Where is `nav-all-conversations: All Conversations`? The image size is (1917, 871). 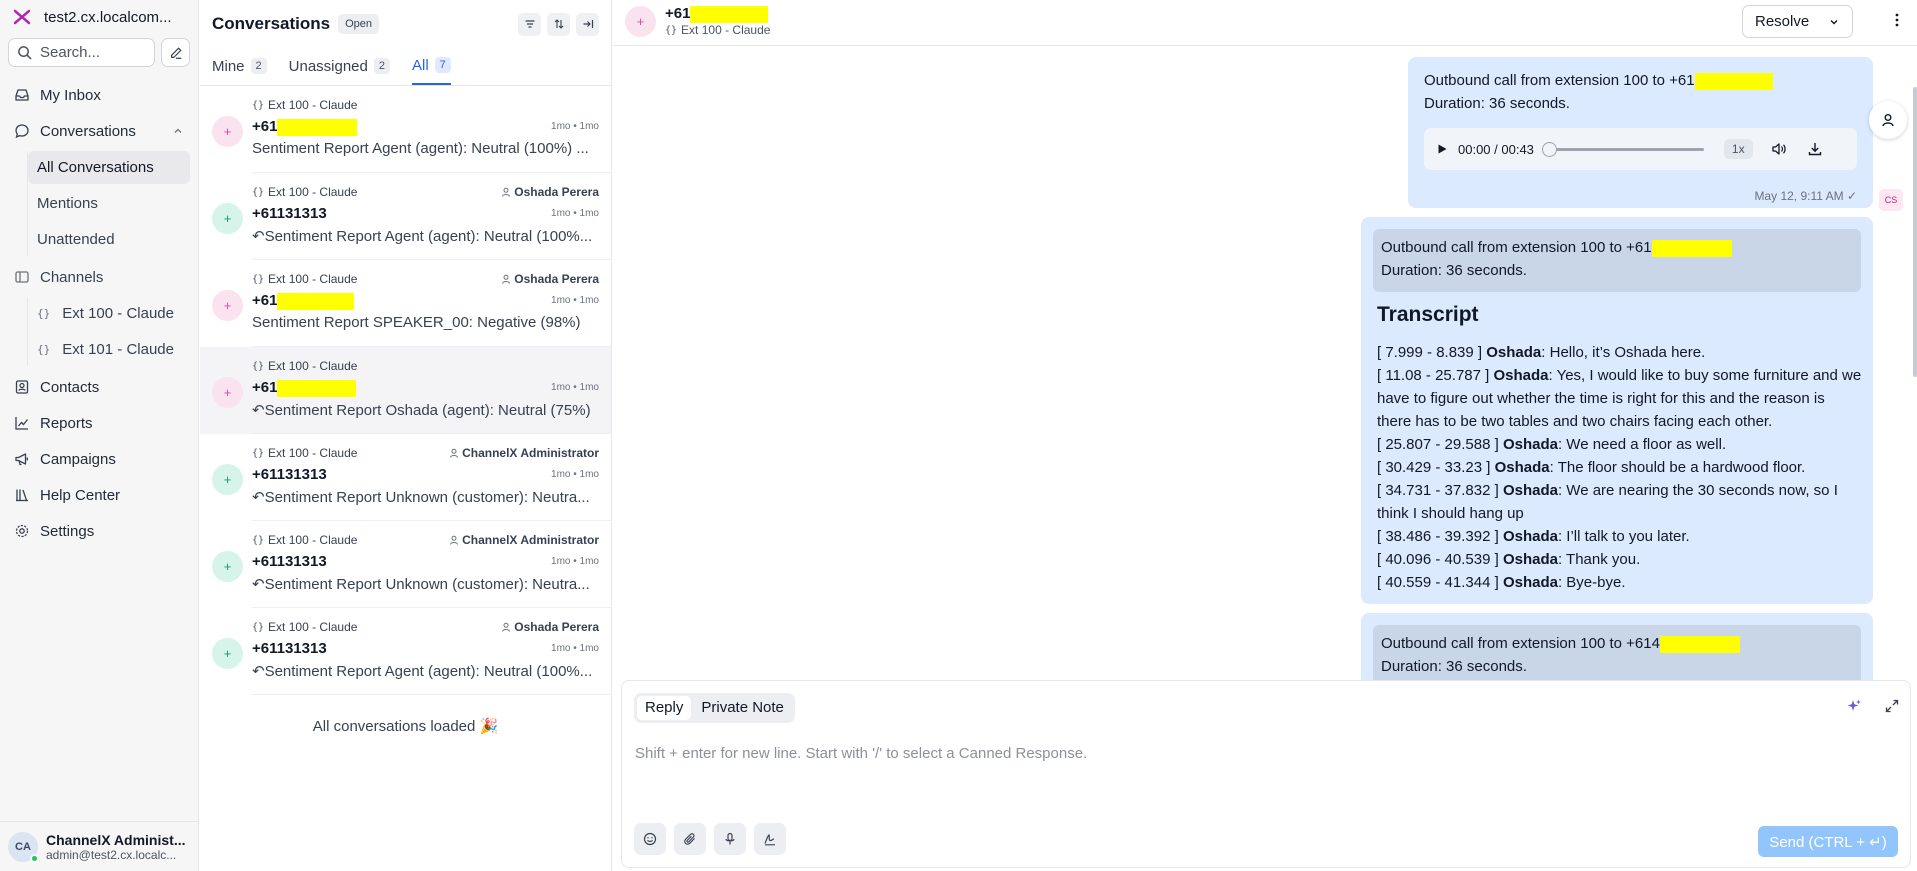 nav-all-conversations: All Conversations is located at coordinates (109, 167).